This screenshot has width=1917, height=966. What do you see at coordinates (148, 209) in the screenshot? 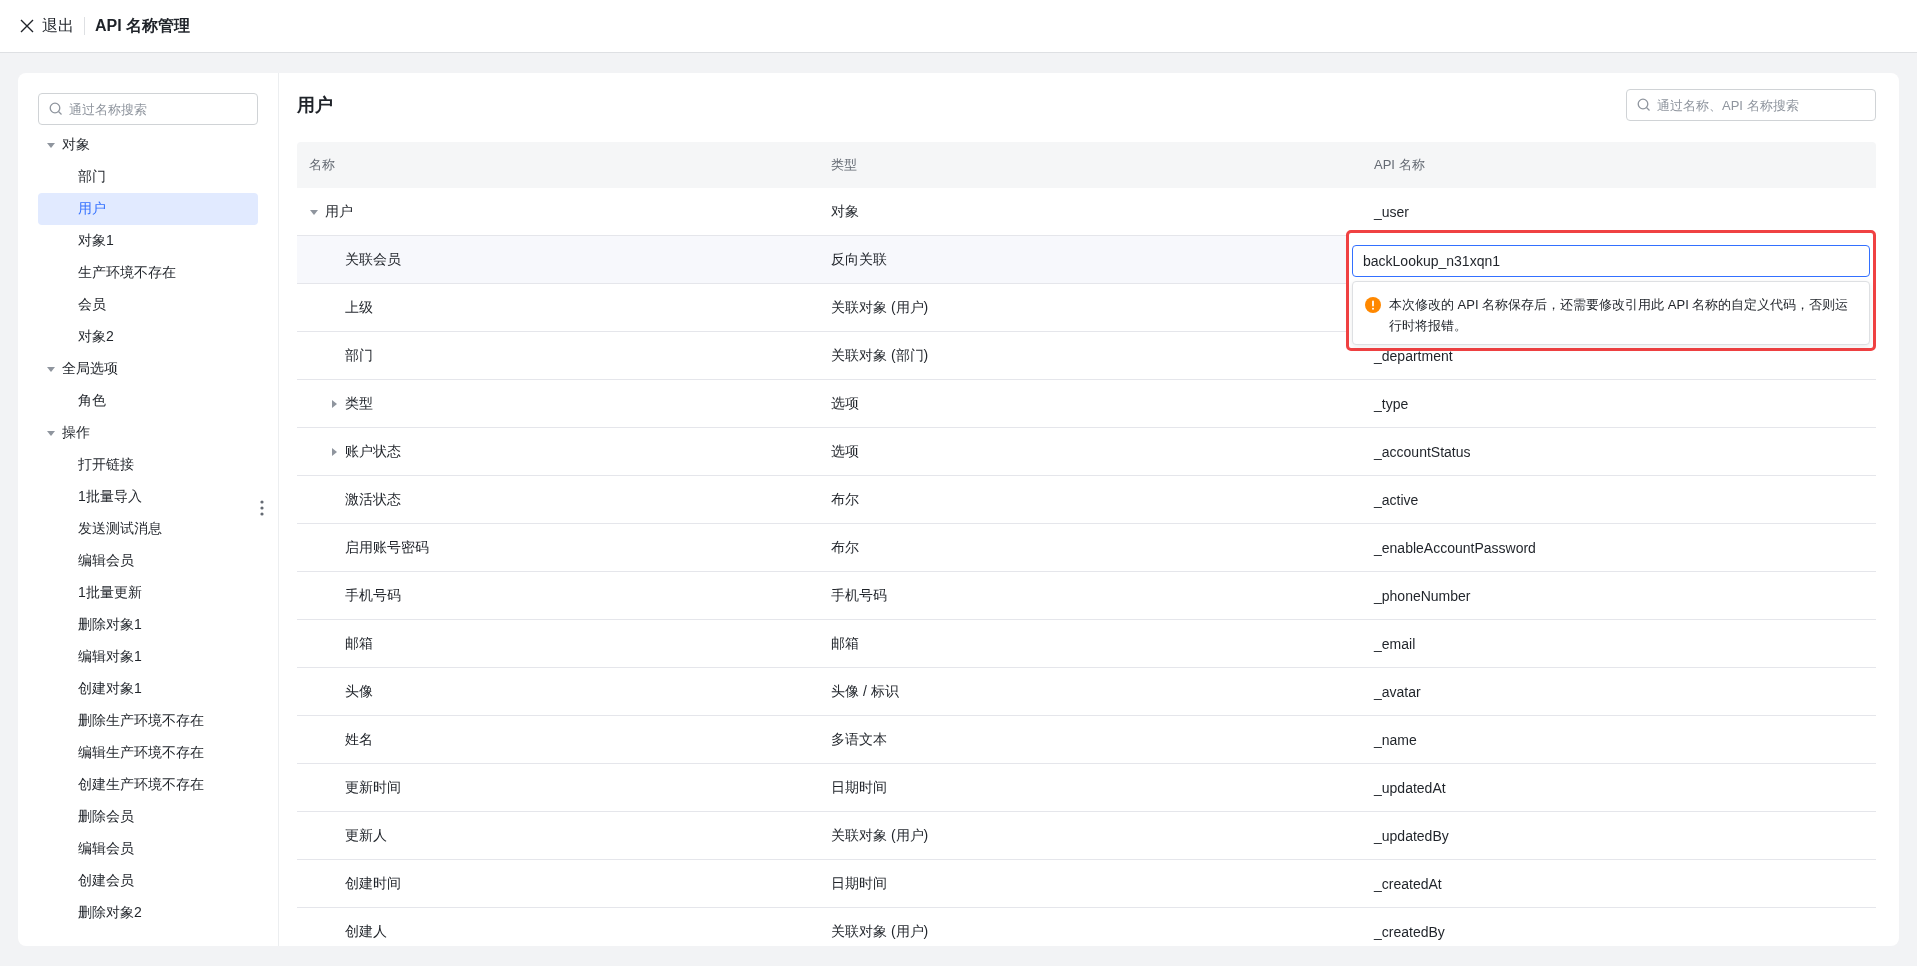
I see `tree-item: 用户` at bounding box center [148, 209].